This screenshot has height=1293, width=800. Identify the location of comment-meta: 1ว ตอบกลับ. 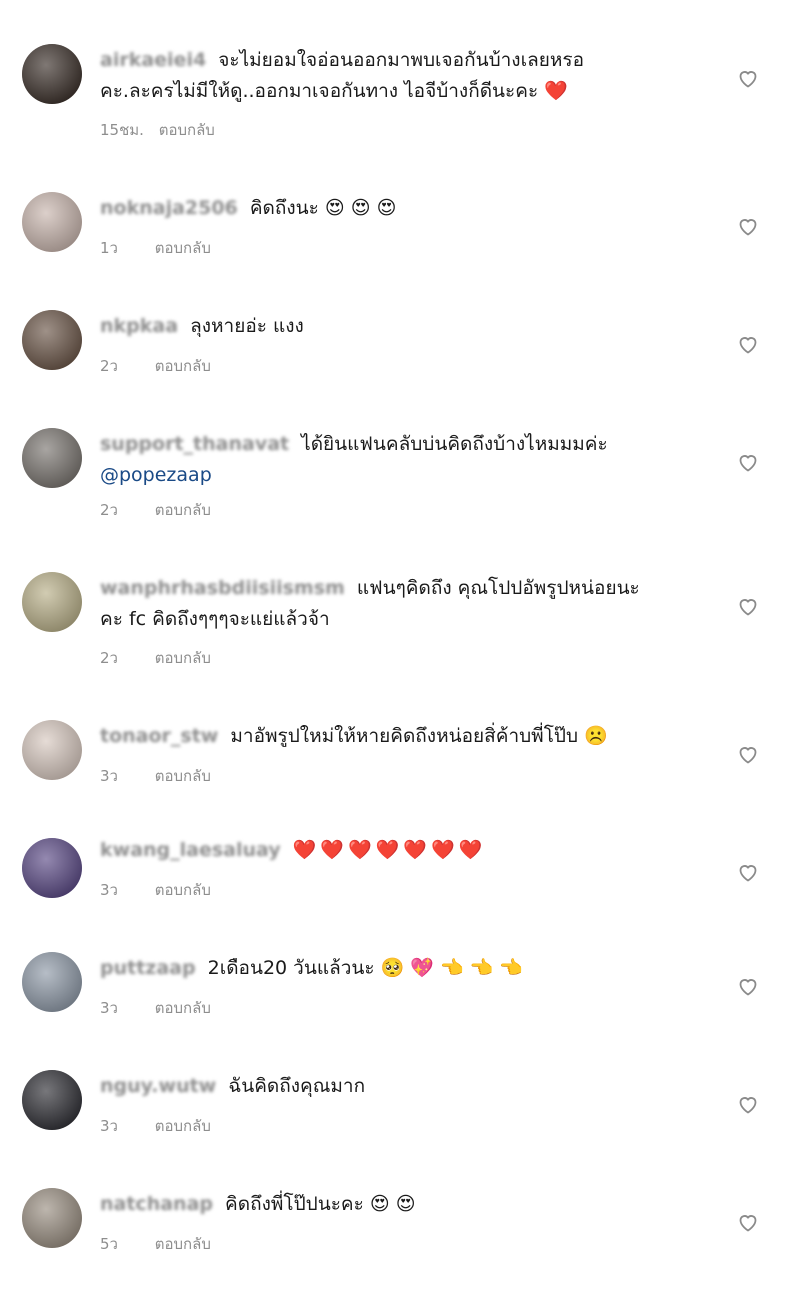
(155, 248).